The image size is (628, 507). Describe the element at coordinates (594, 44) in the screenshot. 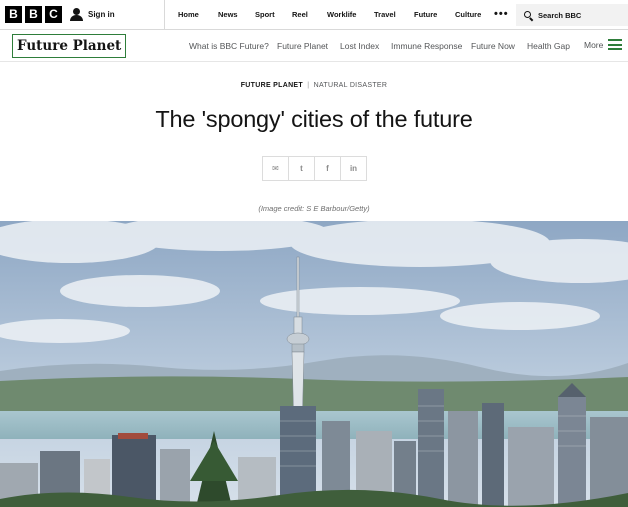

I see `more-label: More` at that location.